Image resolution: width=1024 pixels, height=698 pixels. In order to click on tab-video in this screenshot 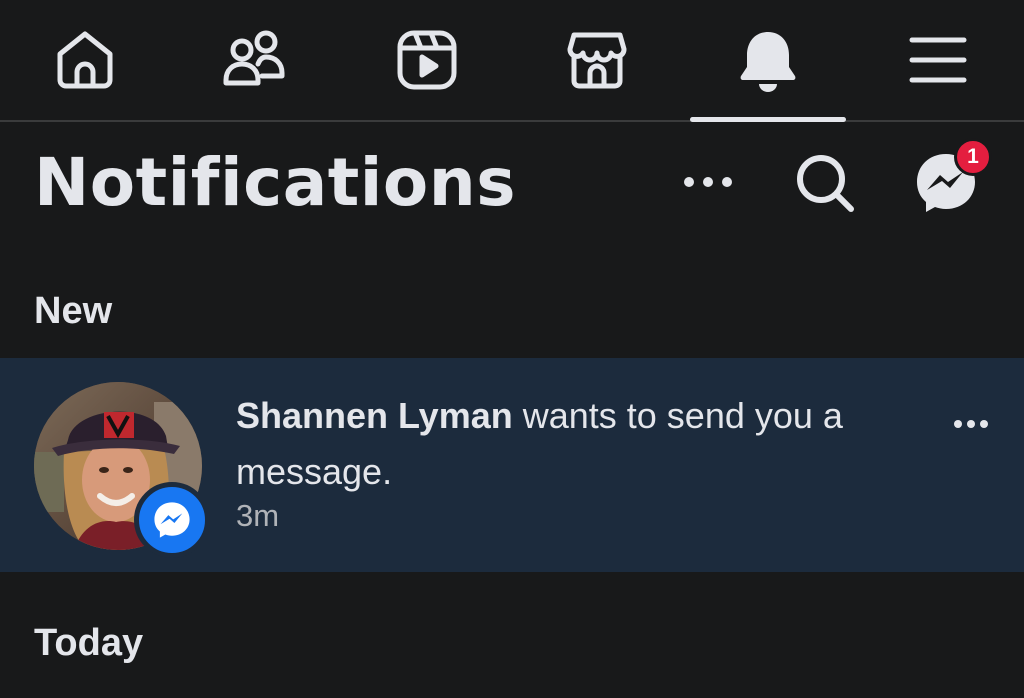, I will do `click(427, 60)`.